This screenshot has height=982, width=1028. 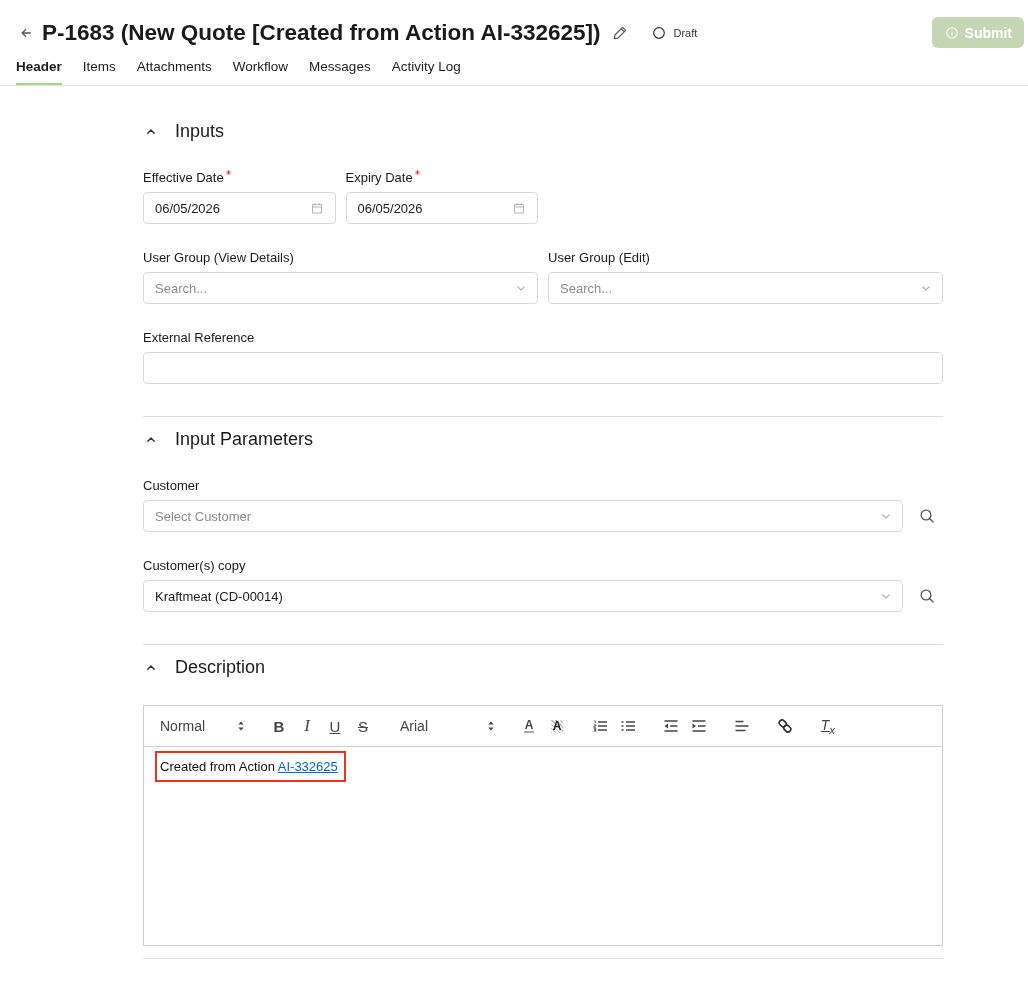 What do you see at coordinates (951, 32) in the screenshot?
I see `info-icon` at bounding box center [951, 32].